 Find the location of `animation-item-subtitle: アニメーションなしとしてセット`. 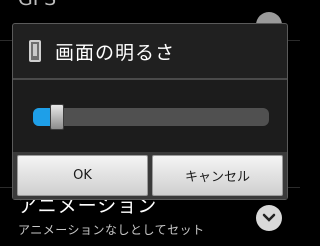

animation-item-subtitle: アニメーションなしとしてセット is located at coordinates (111, 230).